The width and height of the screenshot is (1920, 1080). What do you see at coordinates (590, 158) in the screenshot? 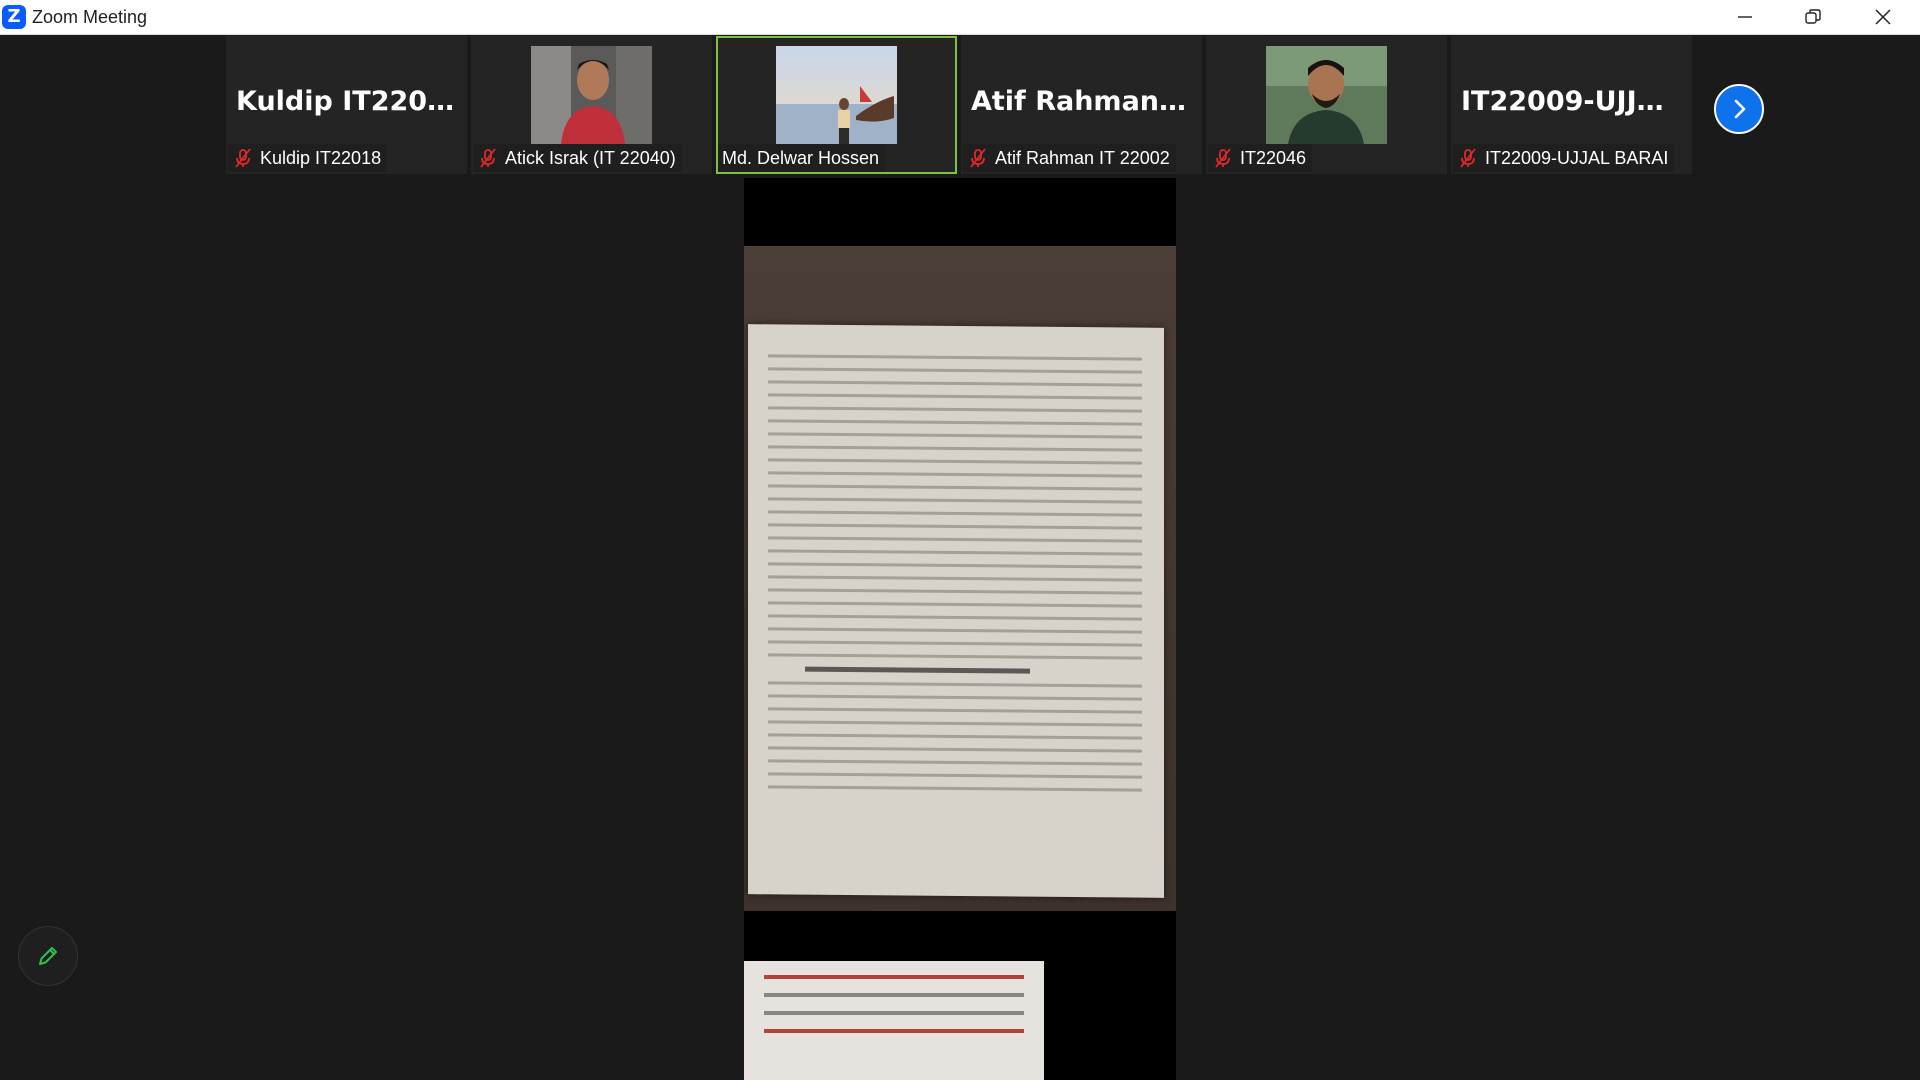
I see `participant-name: Atick Israk (IT 22040)` at bounding box center [590, 158].